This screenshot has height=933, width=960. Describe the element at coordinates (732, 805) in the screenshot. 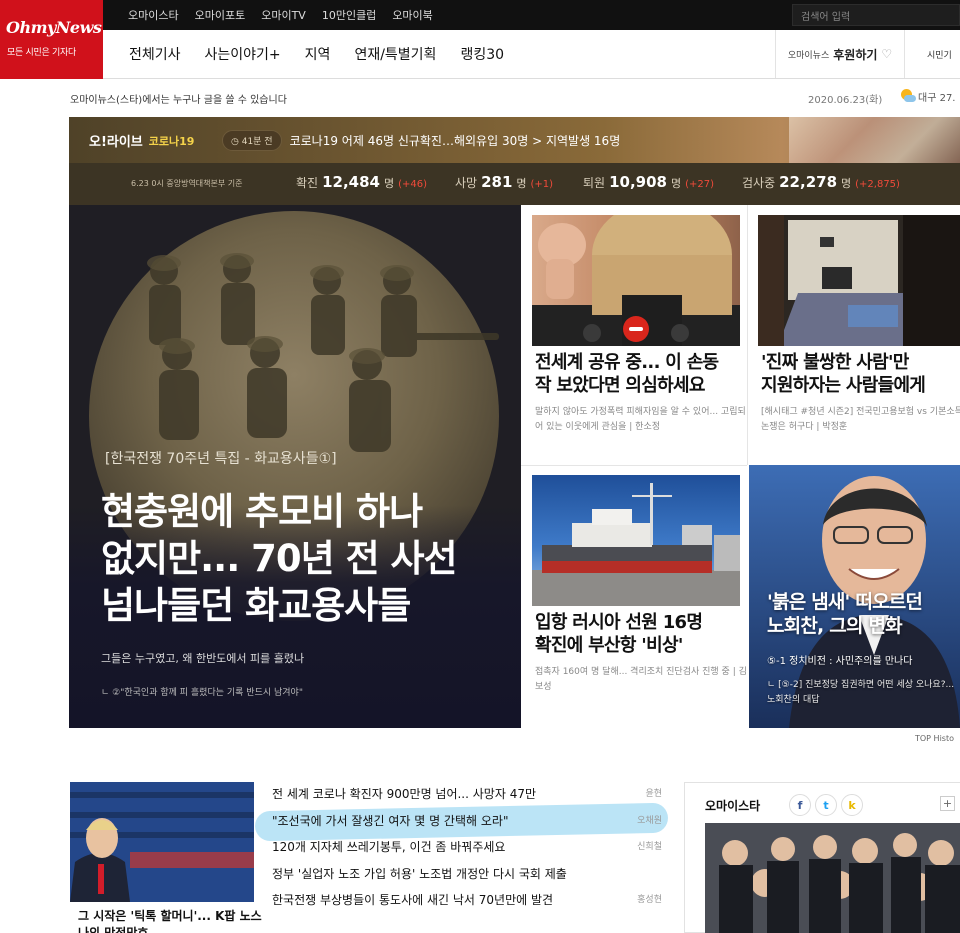

I see `ohmystar-title: 오마이스타` at that location.